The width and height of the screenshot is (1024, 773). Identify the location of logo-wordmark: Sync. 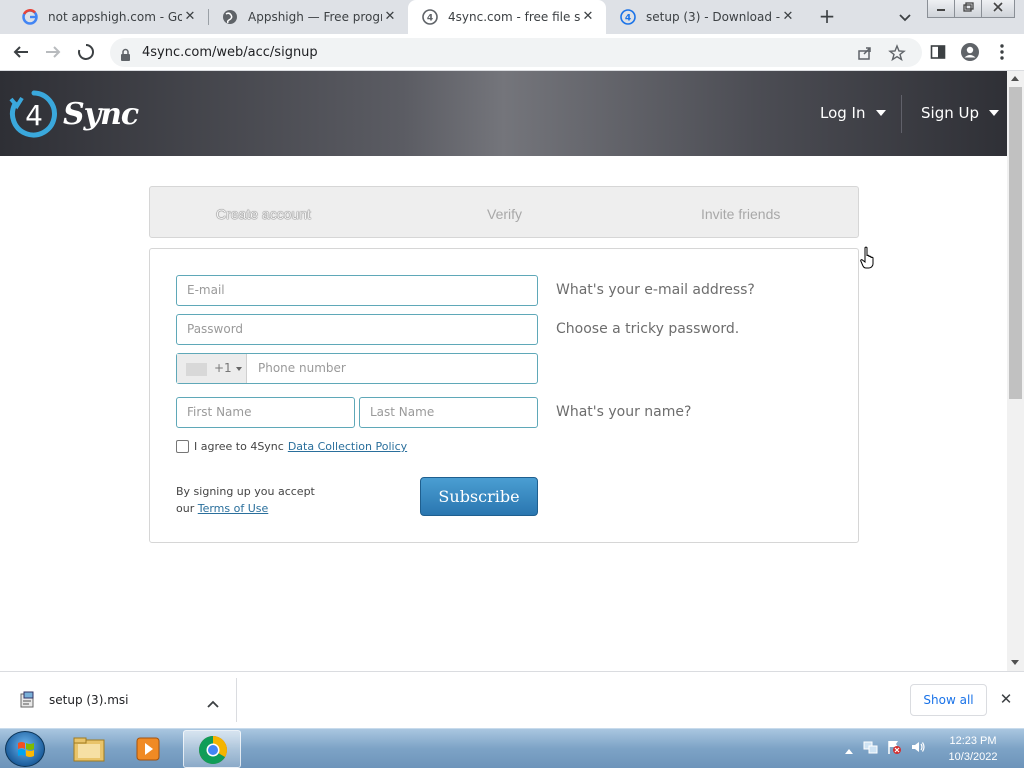
(101, 114).